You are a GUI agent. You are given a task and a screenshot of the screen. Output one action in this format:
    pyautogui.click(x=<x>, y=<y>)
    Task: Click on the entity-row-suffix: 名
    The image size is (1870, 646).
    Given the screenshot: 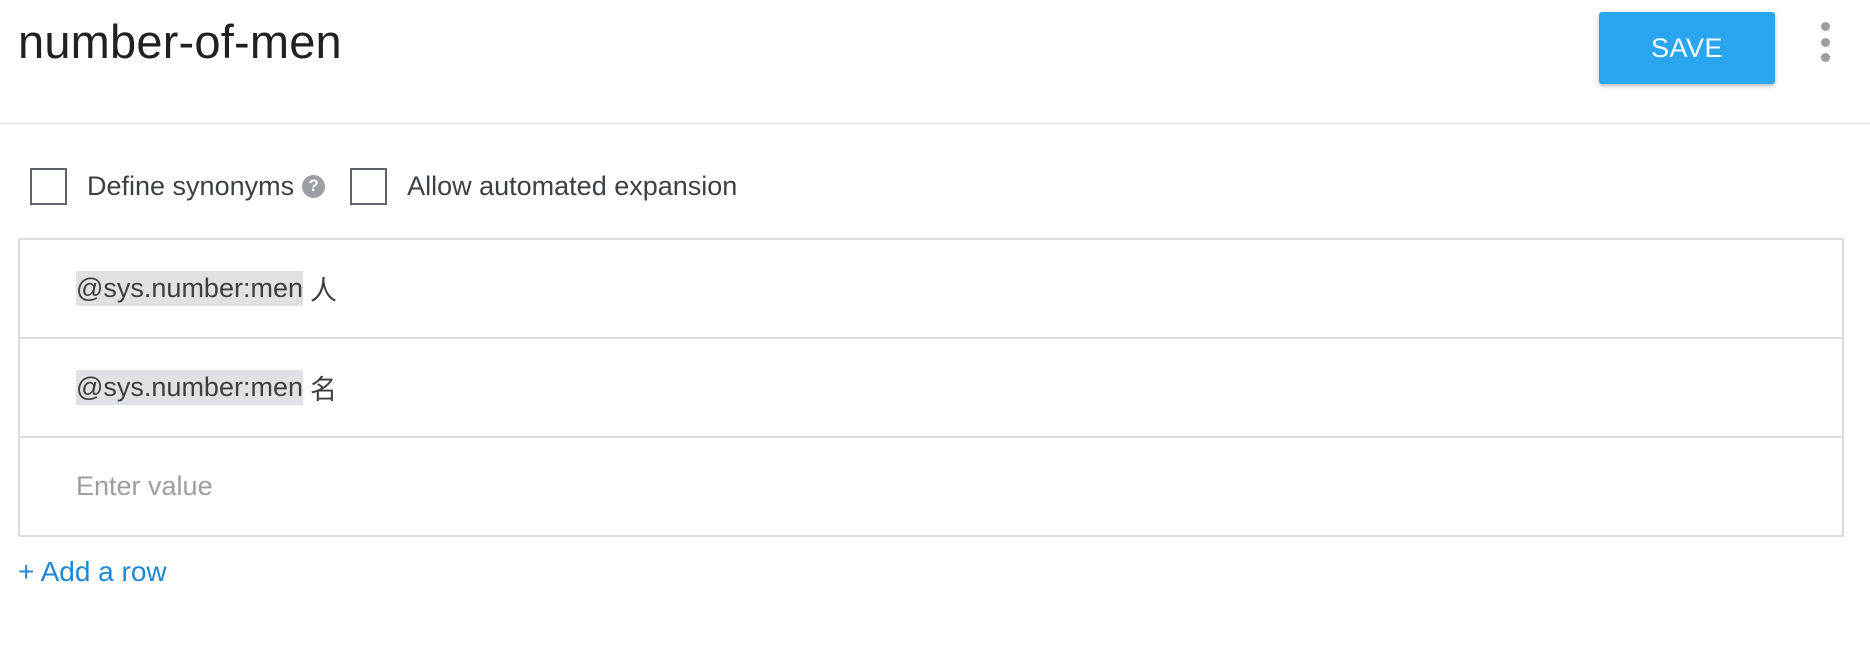 What is the action you would take?
    pyautogui.click(x=323, y=390)
    